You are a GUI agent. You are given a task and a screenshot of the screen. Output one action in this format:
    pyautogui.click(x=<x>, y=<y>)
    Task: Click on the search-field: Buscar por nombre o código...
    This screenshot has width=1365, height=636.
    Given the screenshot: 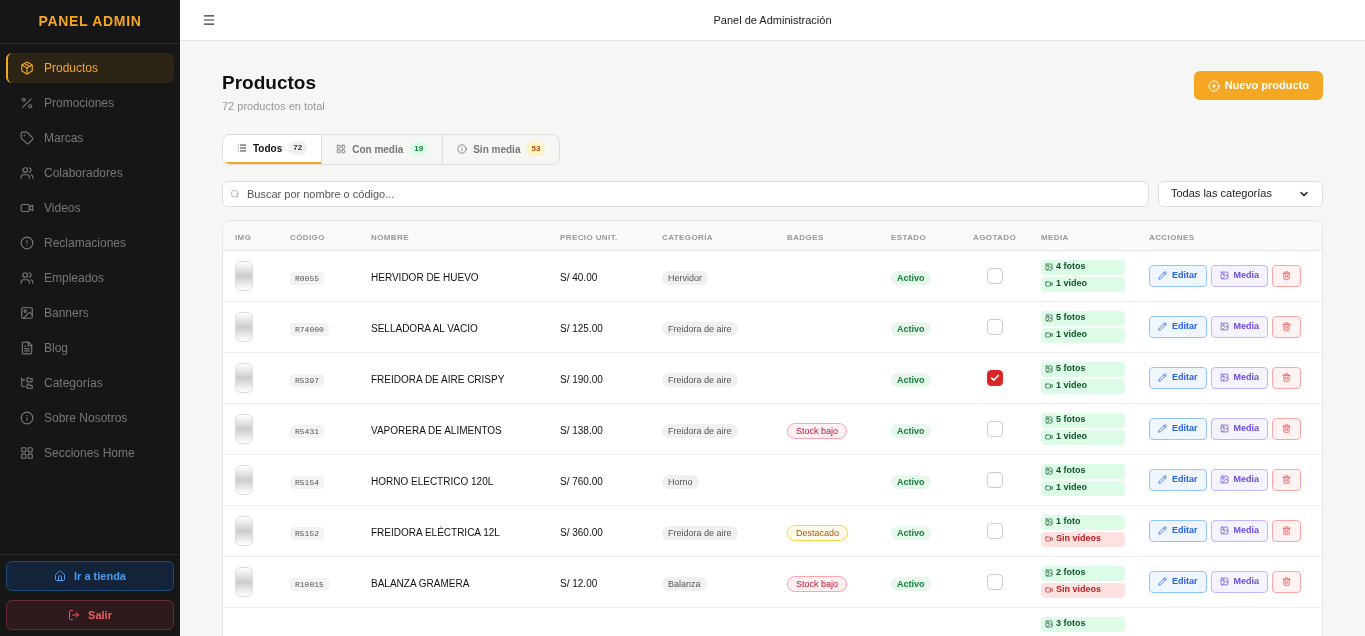 What is the action you would take?
    pyautogui.click(x=685, y=193)
    